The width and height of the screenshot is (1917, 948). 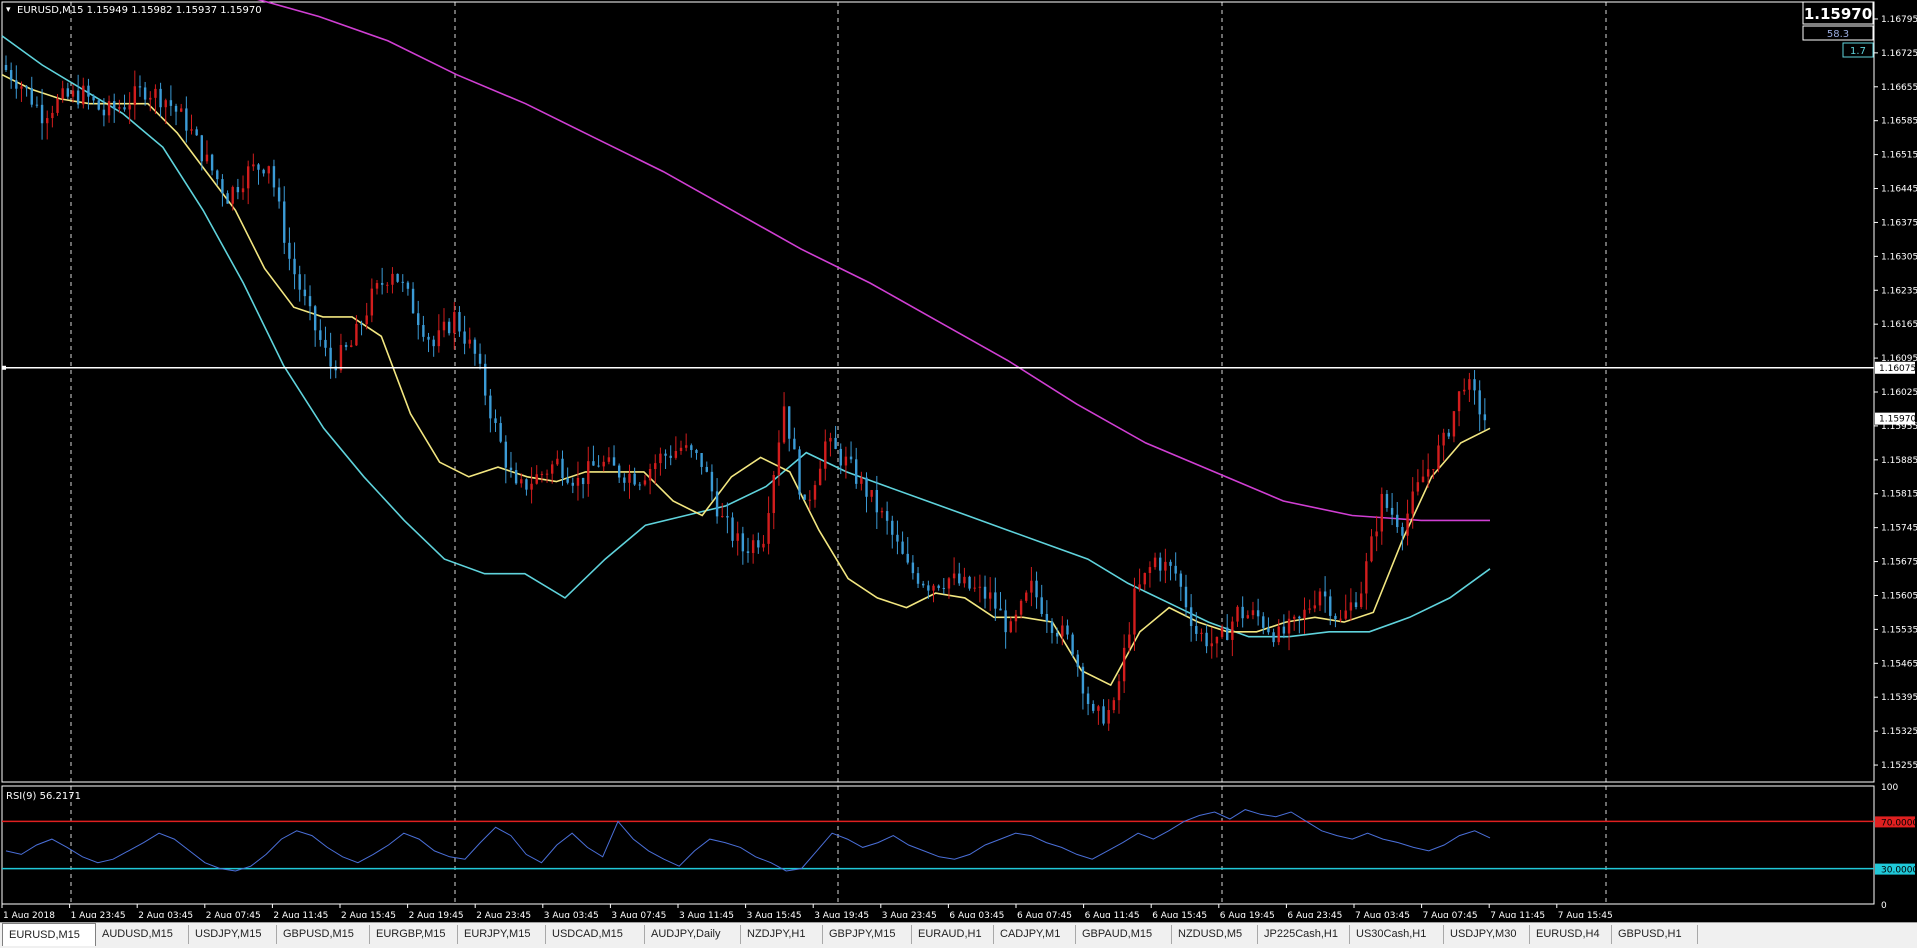 I want to click on time-tick-label: 7 Aug 07:45, so click(x=1450, y=914).